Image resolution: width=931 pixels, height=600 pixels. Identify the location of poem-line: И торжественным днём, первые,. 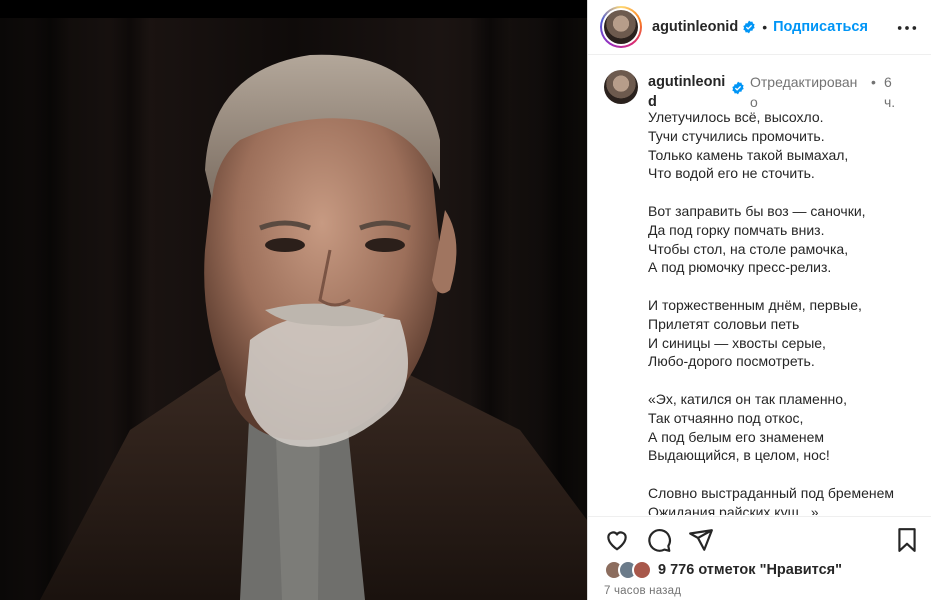
(755, 304).